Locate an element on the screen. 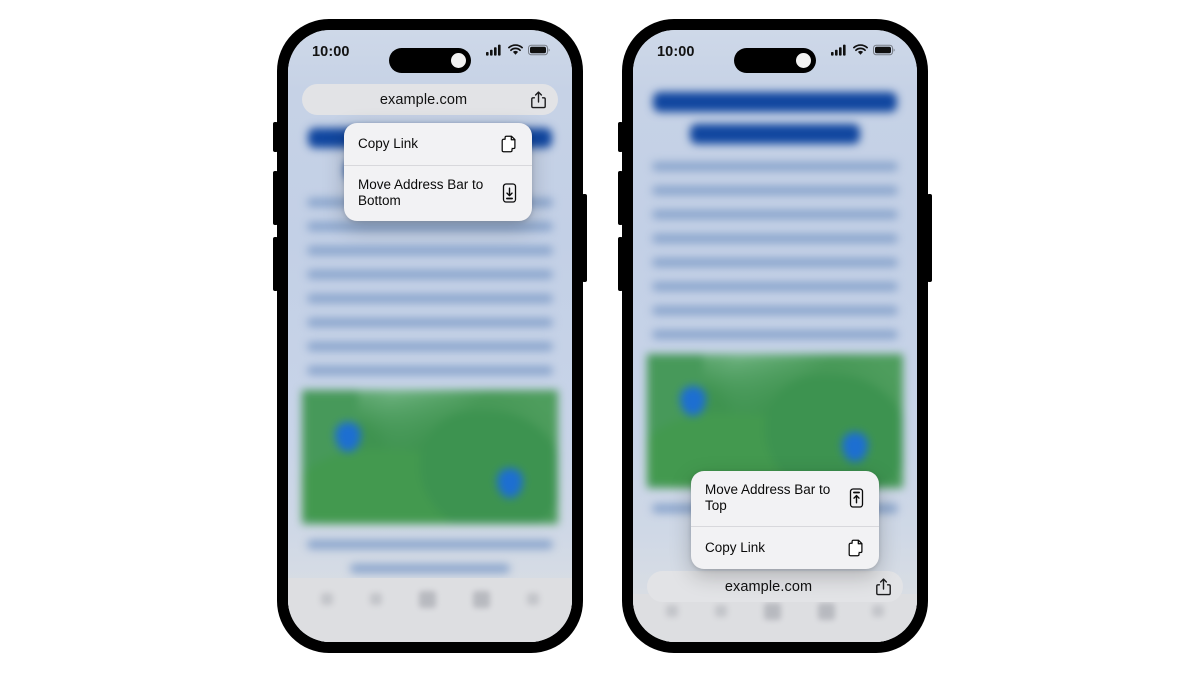  address-bar-left: example.com is located at coordinates (430, 99).